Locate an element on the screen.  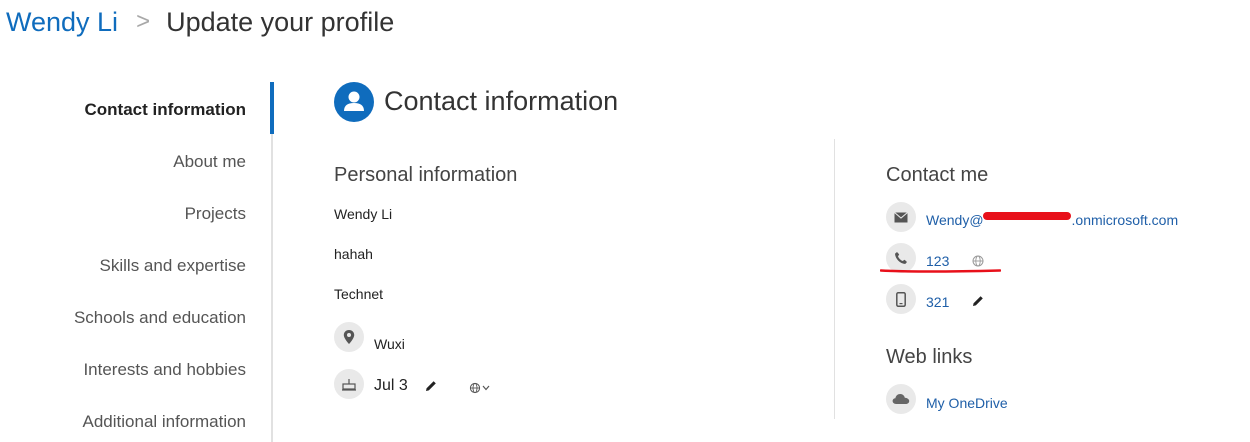
profile-field-line3: Technet is located at coordinates (359, 294).